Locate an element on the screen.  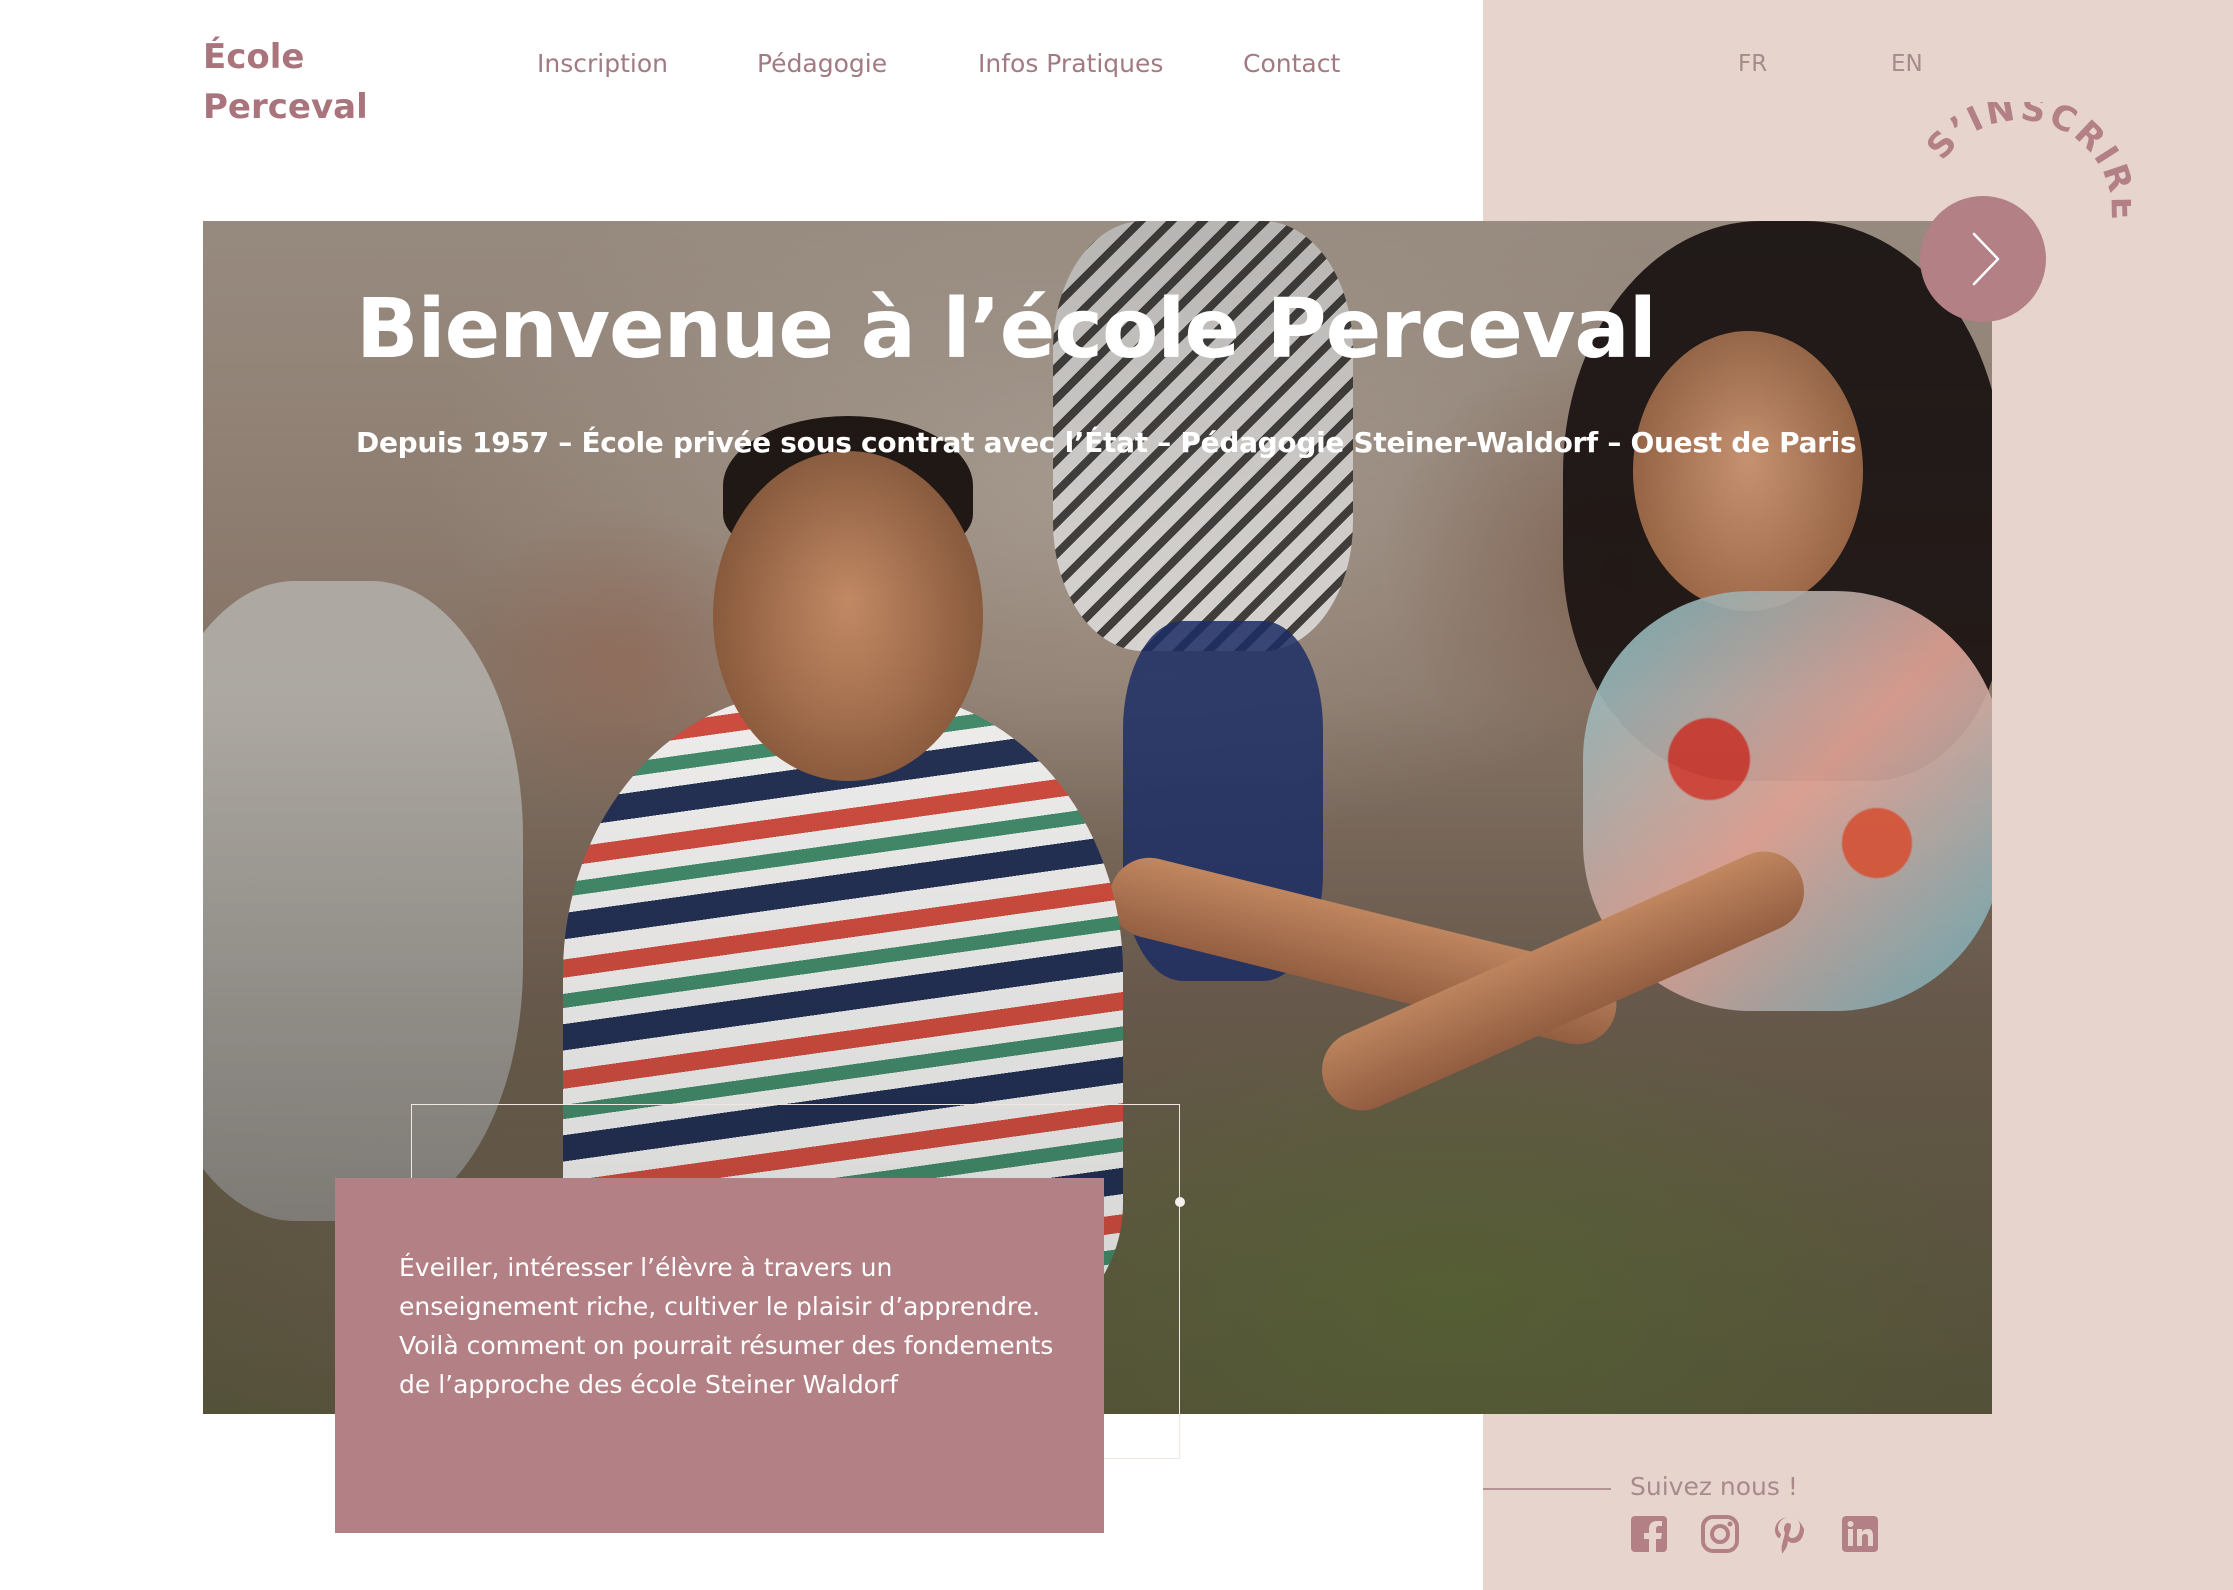
language-fr: FR is located at coordinates (1752, 64).